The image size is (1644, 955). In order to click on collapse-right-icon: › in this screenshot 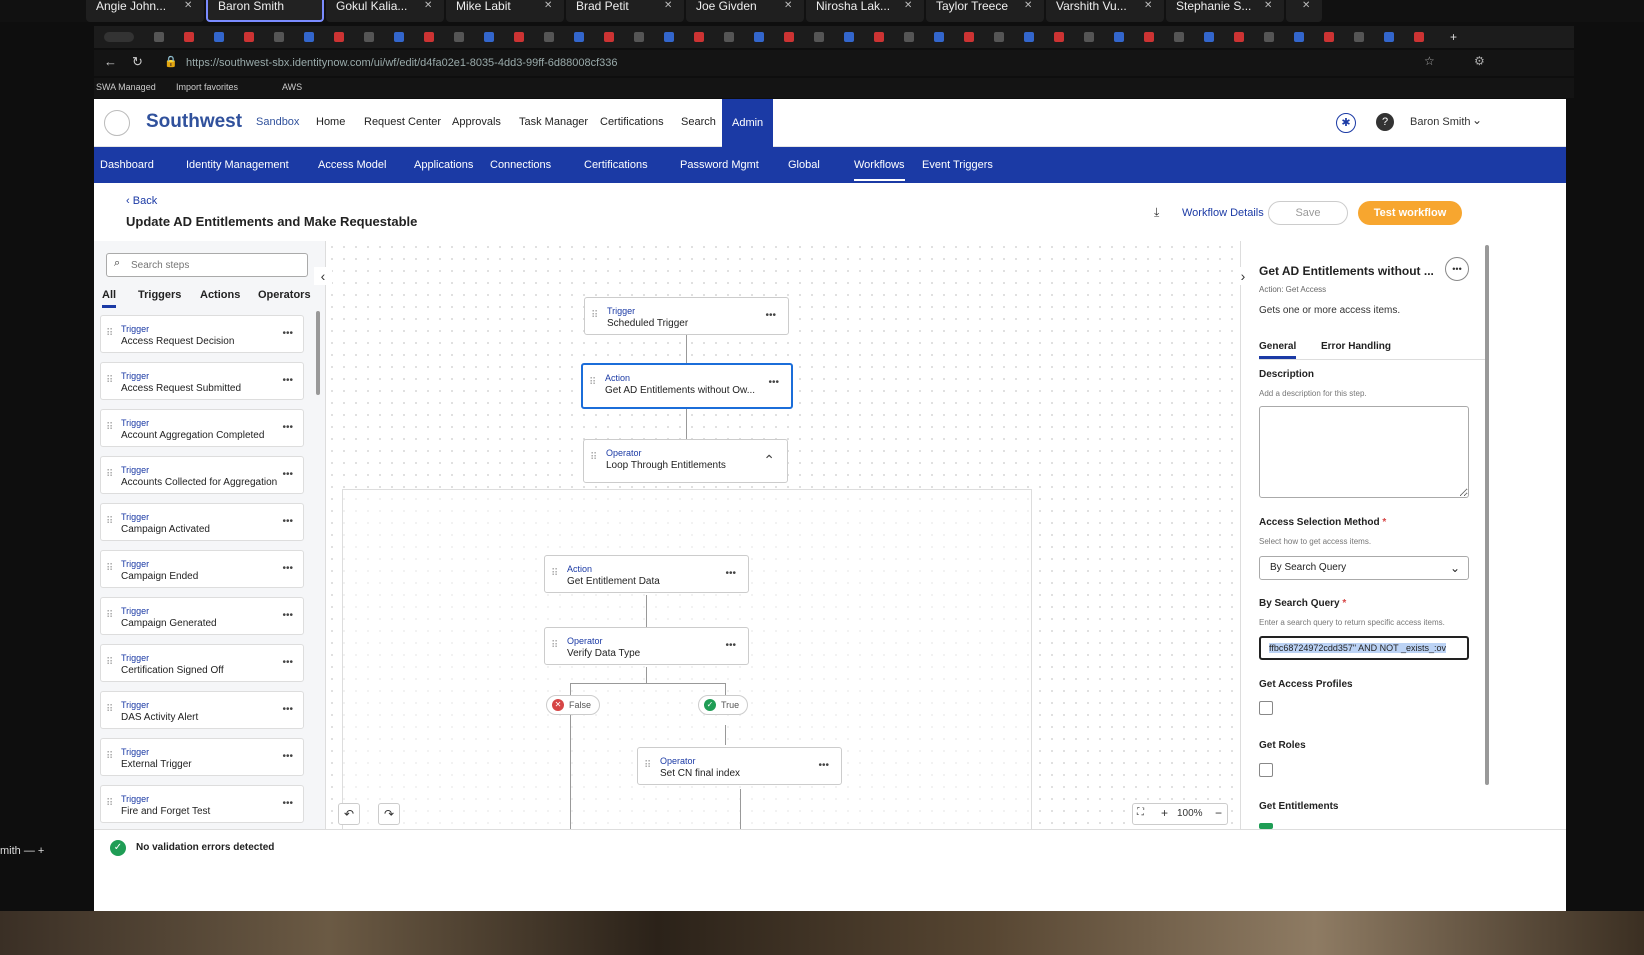, I will do `click(1243, 276)`.